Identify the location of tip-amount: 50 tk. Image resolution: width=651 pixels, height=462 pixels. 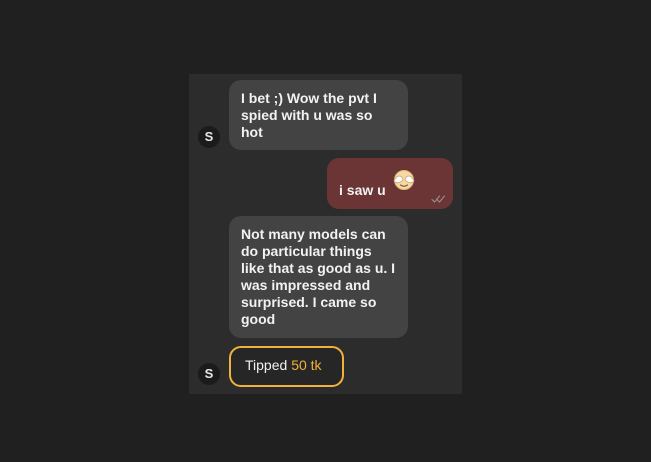
(306, 365).